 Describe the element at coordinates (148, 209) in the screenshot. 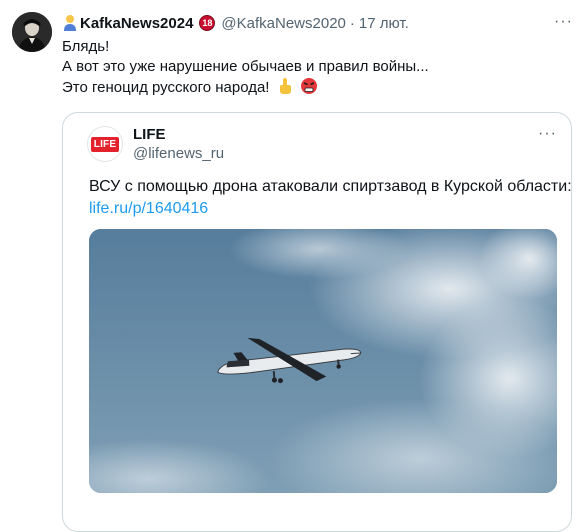

I see `quoted-tweet-link: life.ru/p/1640416` at that location.